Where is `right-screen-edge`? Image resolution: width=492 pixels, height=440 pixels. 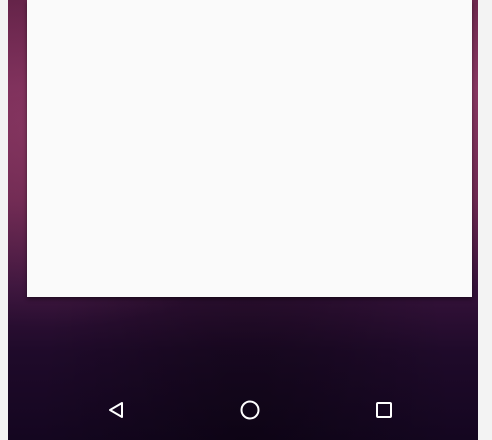 right-screen-edge is located at coordinates (485, 220).